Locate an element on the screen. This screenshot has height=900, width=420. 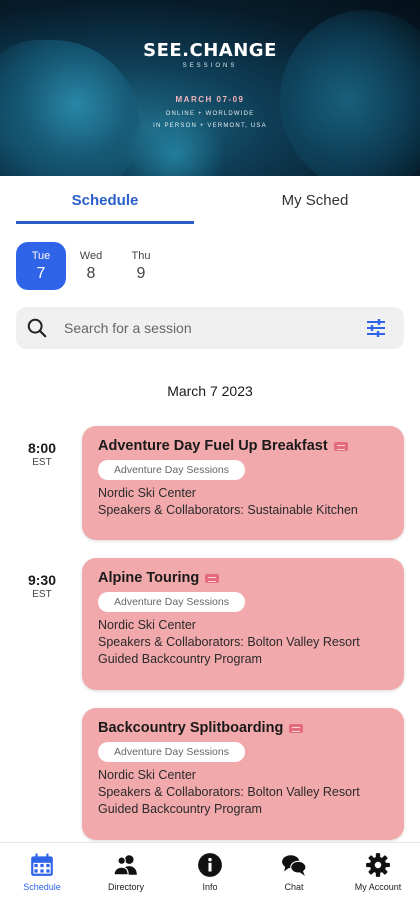
session-title-text: Adventure Day Fuel Up Breakfast is located at coordinates (213, 446).